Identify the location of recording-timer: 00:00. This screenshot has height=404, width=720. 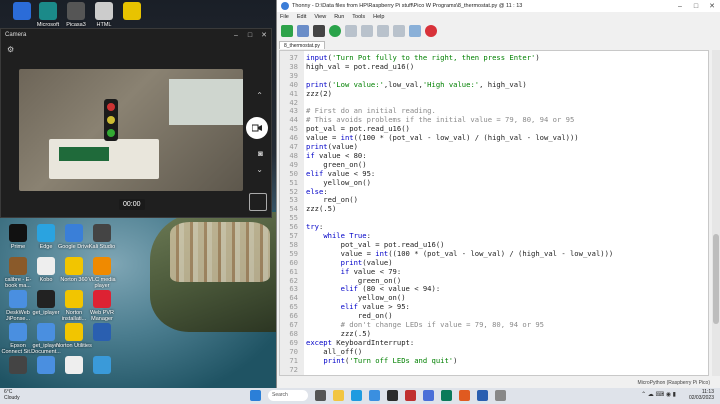
(132, 204).